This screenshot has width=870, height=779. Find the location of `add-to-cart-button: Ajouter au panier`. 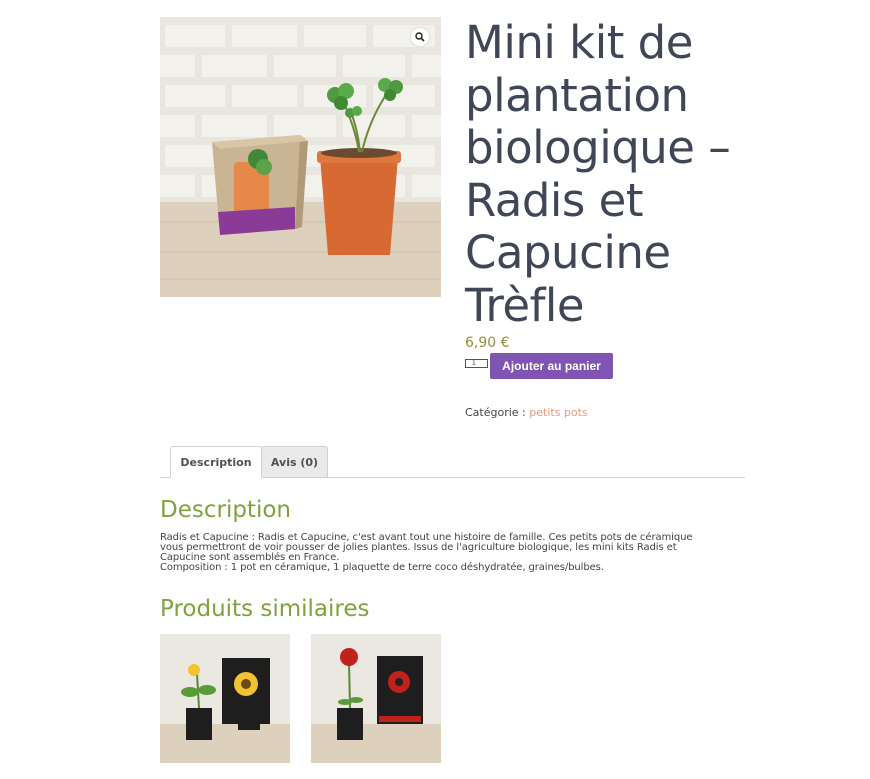

add-to-cart-button: Ajouter au panier is located at coordinates (551, 366).